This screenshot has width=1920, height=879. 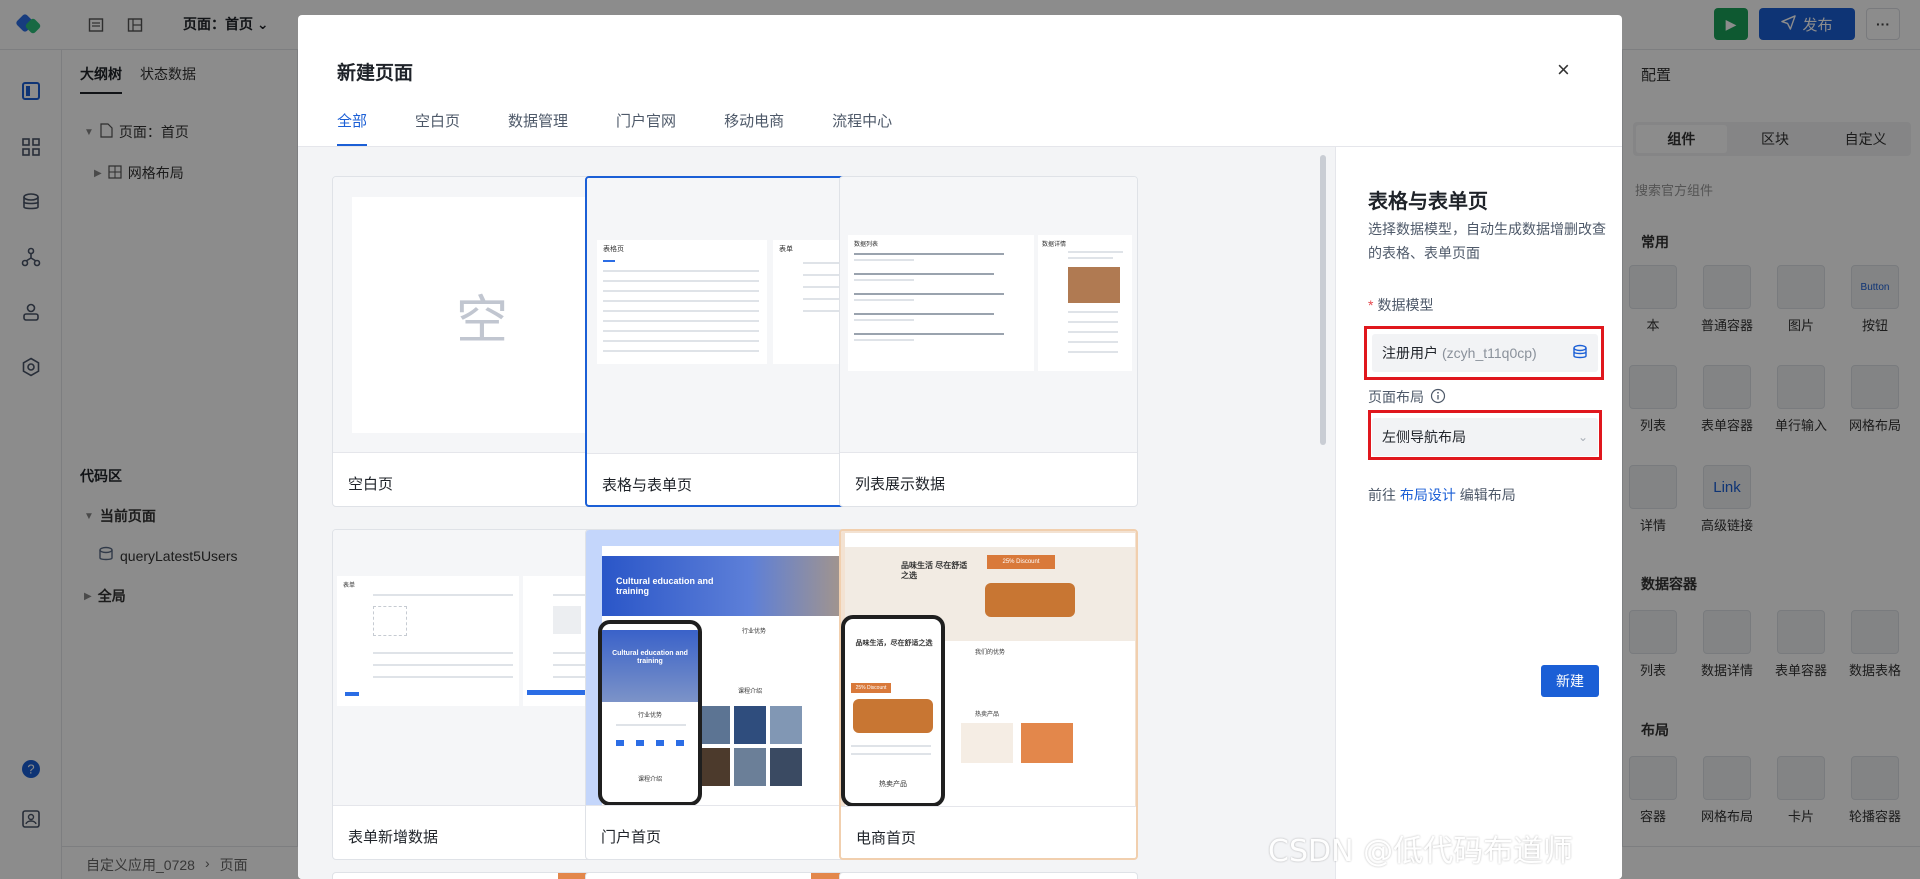 What do you see at coordinates (1323, 300) in the screenshot?
I see `vertical-scrollbar` at bounding box center [1323, 300].